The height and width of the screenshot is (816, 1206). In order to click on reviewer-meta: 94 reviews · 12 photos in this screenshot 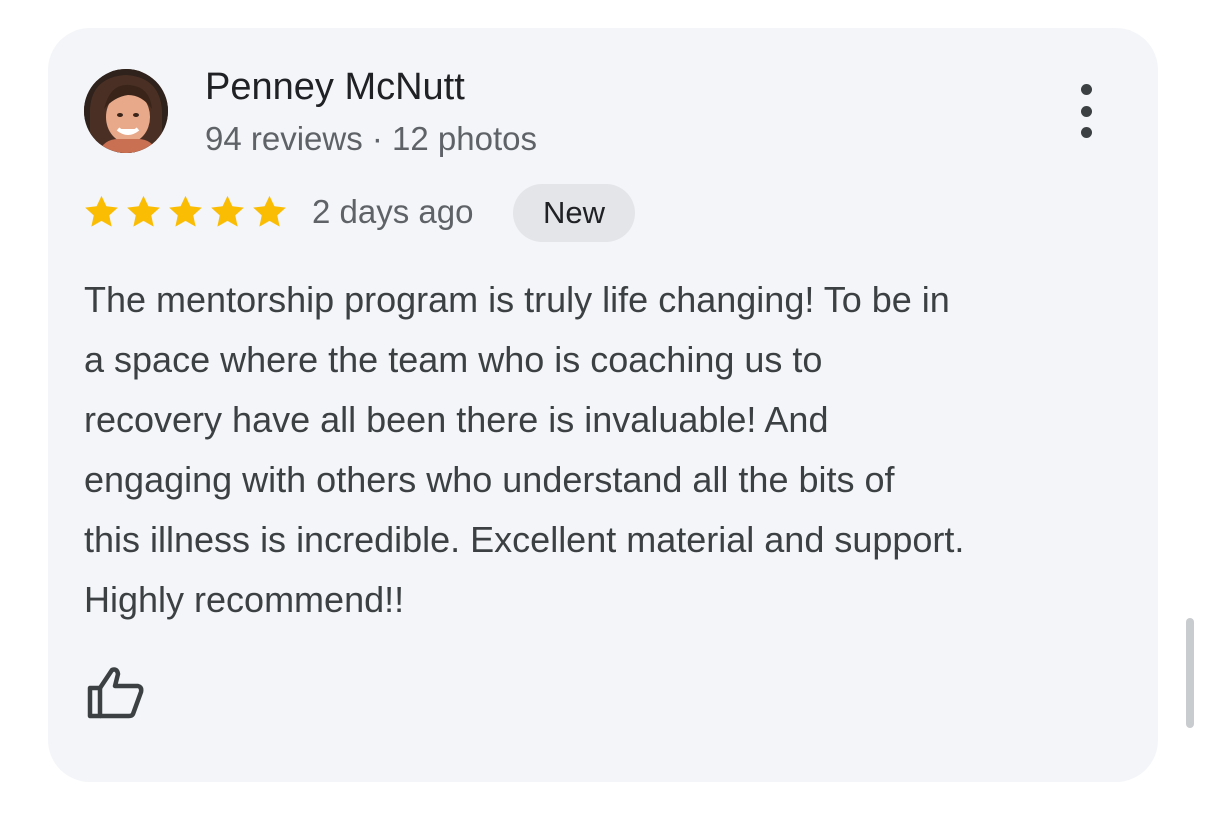, I will do `click(371, 138)`.